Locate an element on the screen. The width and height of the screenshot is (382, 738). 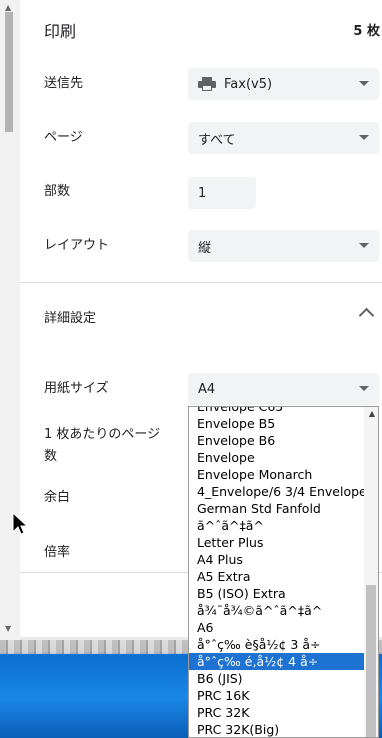
copies-label: 部数 is located at coordinates (57, 191).